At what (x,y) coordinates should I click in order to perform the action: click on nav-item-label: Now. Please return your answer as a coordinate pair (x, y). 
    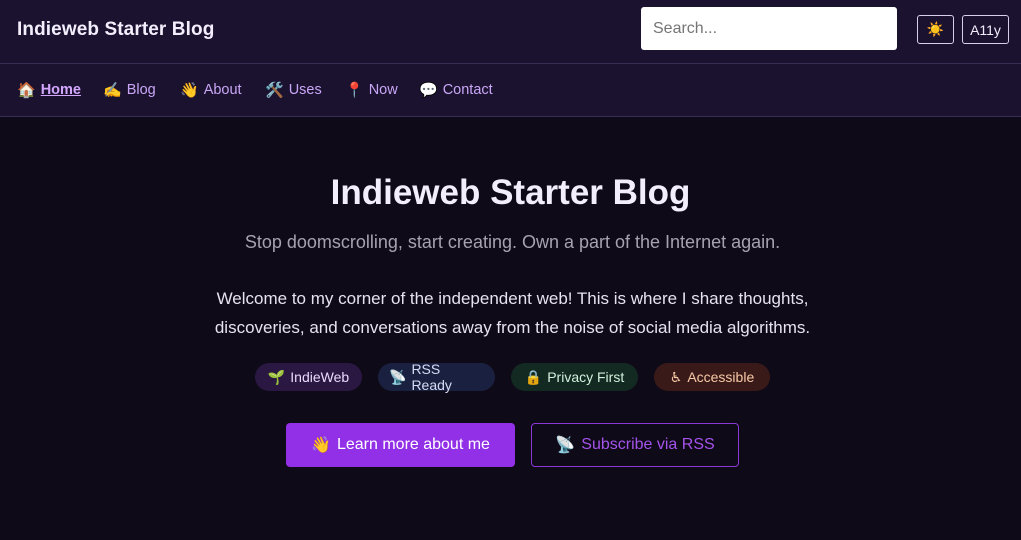
    Looking at the image, I should click on (383, 90).